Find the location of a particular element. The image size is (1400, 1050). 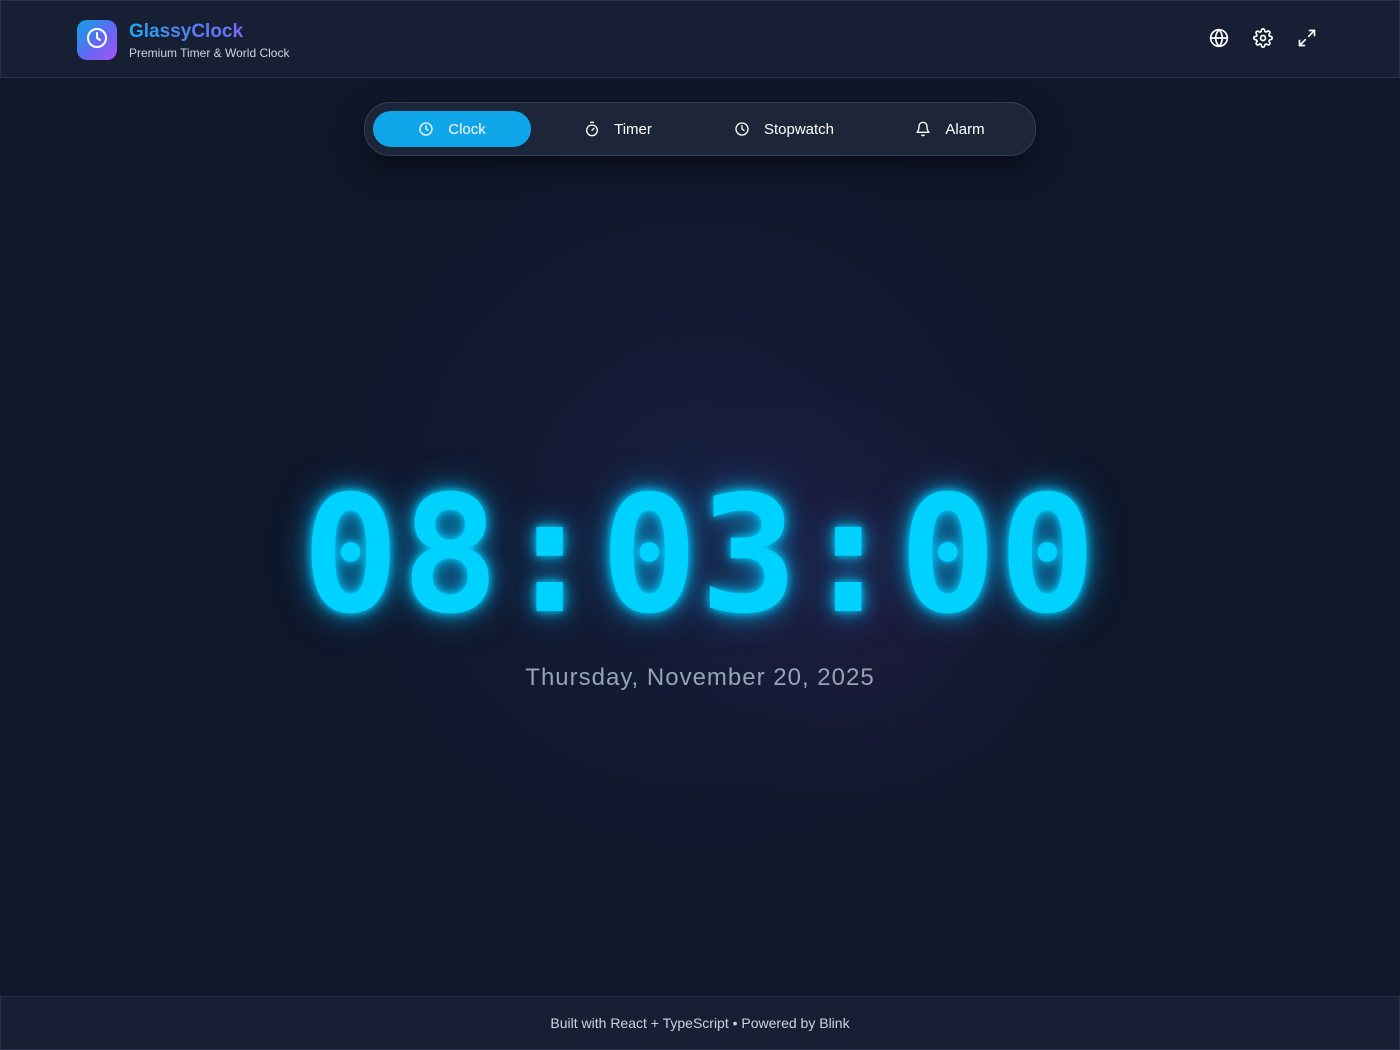

tab-timer: Timer is located at coordinates (618, 129).